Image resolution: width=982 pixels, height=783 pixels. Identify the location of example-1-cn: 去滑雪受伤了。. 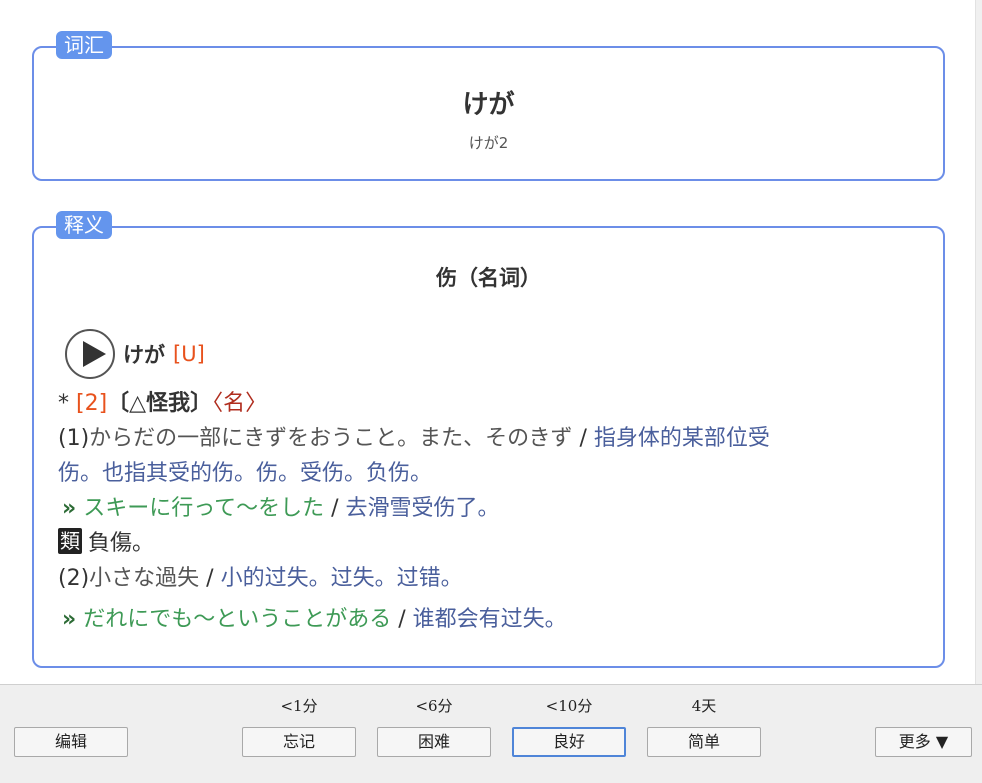
(422, 508).